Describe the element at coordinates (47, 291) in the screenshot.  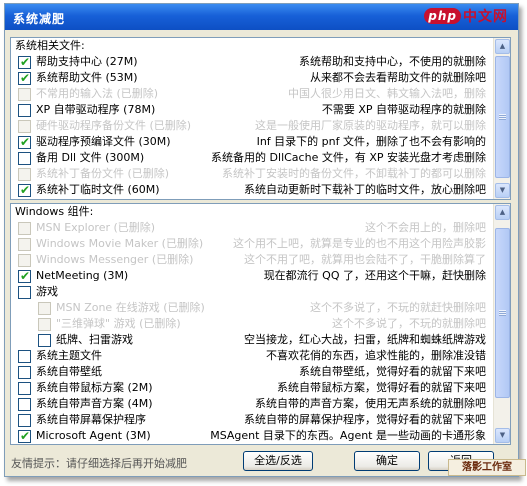
I see `item-name: 游戏` at that location.